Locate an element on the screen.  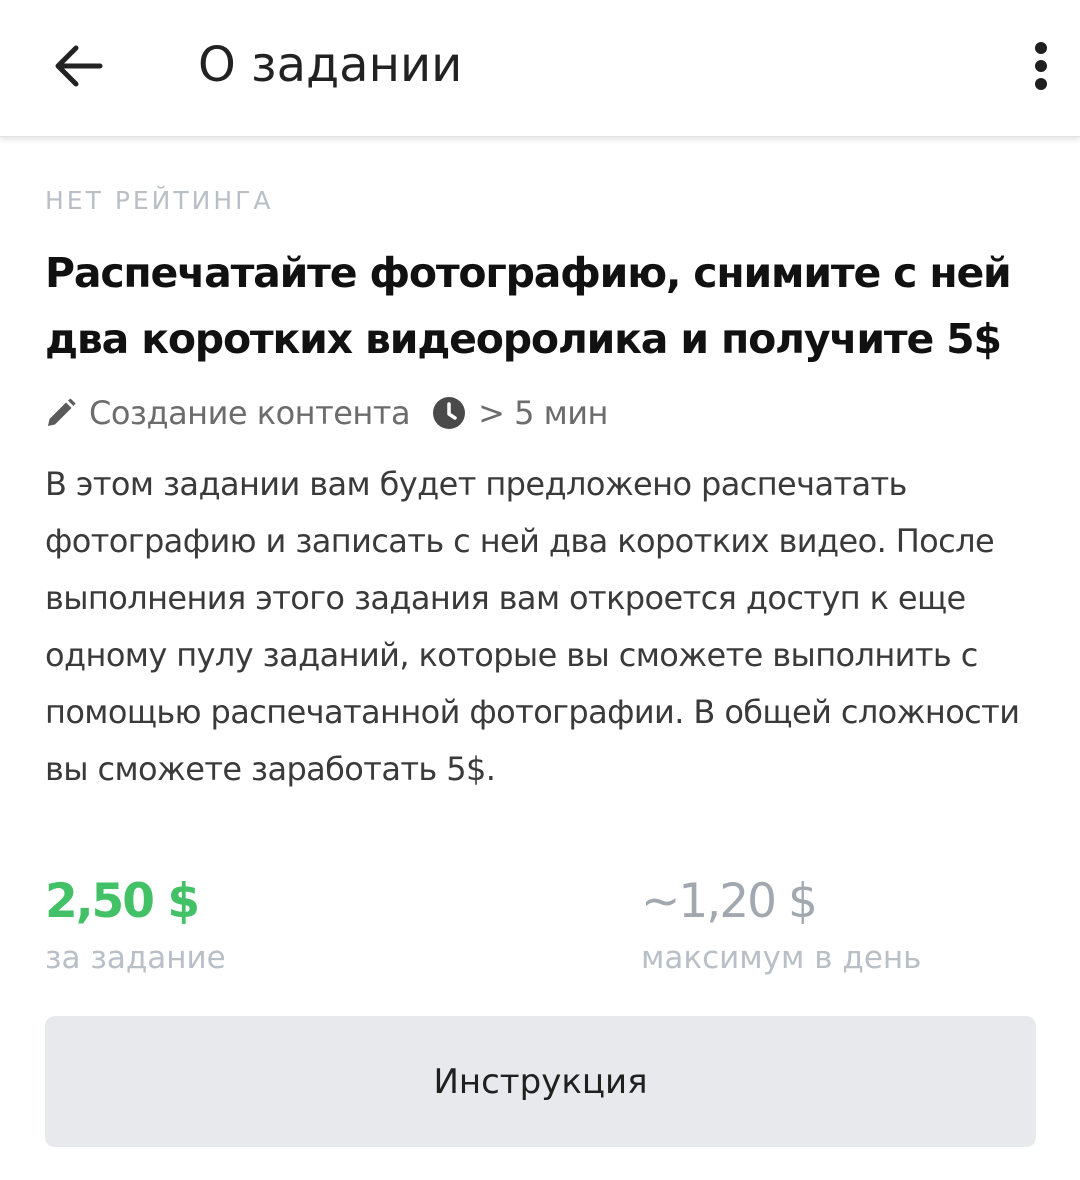
category-label: Создание контента is located at coordinates (250, 413).